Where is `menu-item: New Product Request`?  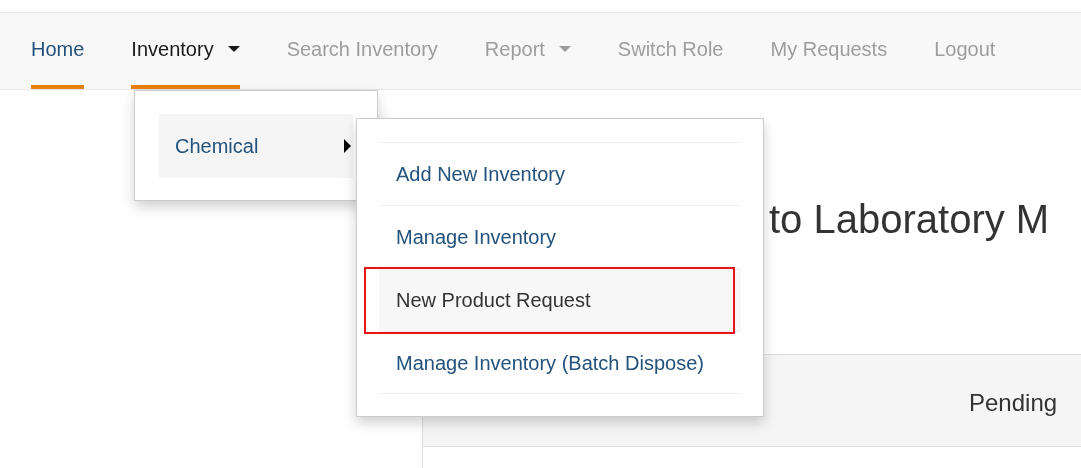 menu-item: New Product Request is located at coordinates (560, 299).